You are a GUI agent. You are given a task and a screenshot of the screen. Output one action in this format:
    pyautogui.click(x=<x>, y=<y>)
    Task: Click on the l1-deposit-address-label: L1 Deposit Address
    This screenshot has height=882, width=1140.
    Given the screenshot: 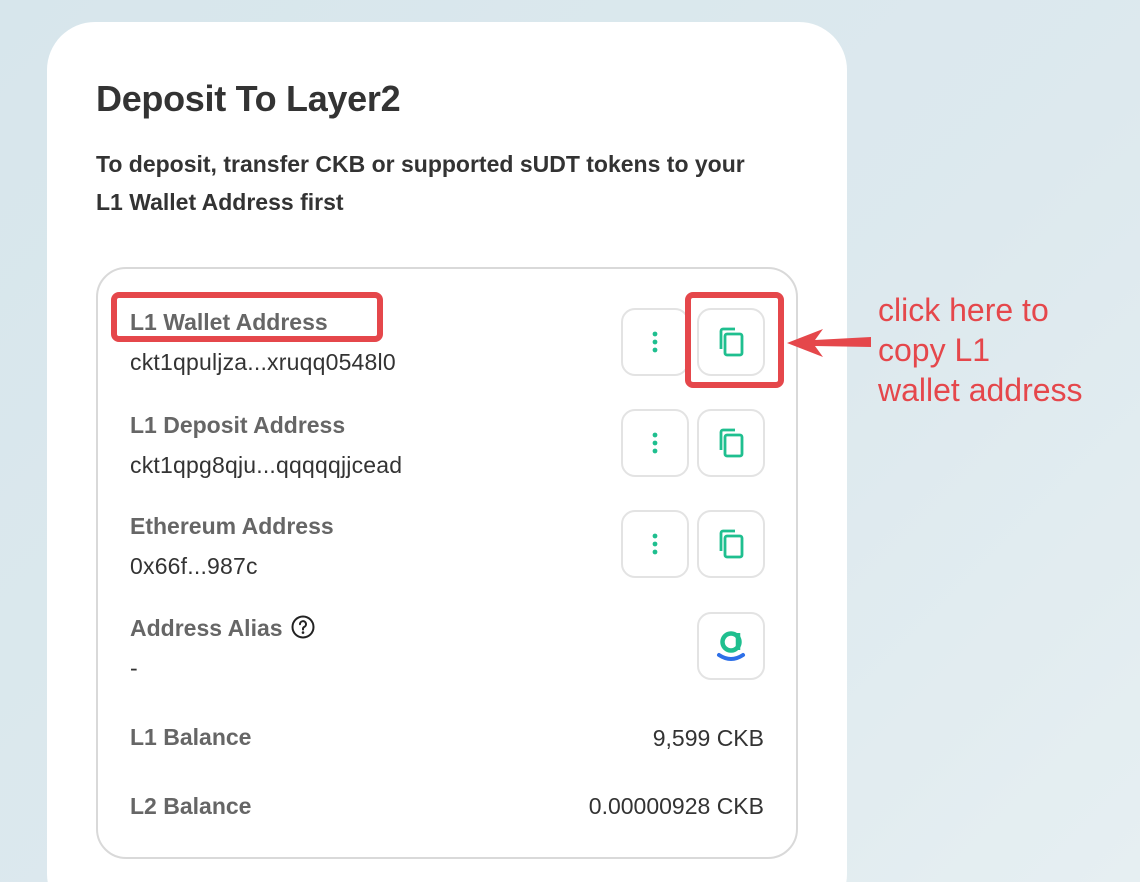 What is the action you would take?
    pyautogui.click(x=238, y=425)
    